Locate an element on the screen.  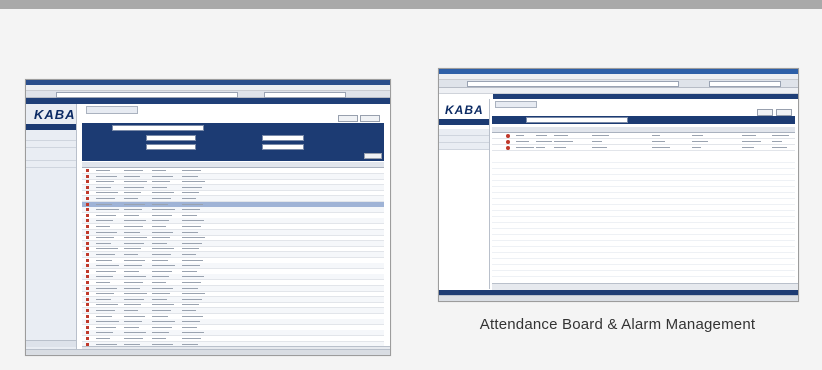
tab-alarms is located at coordinates (516, 104).